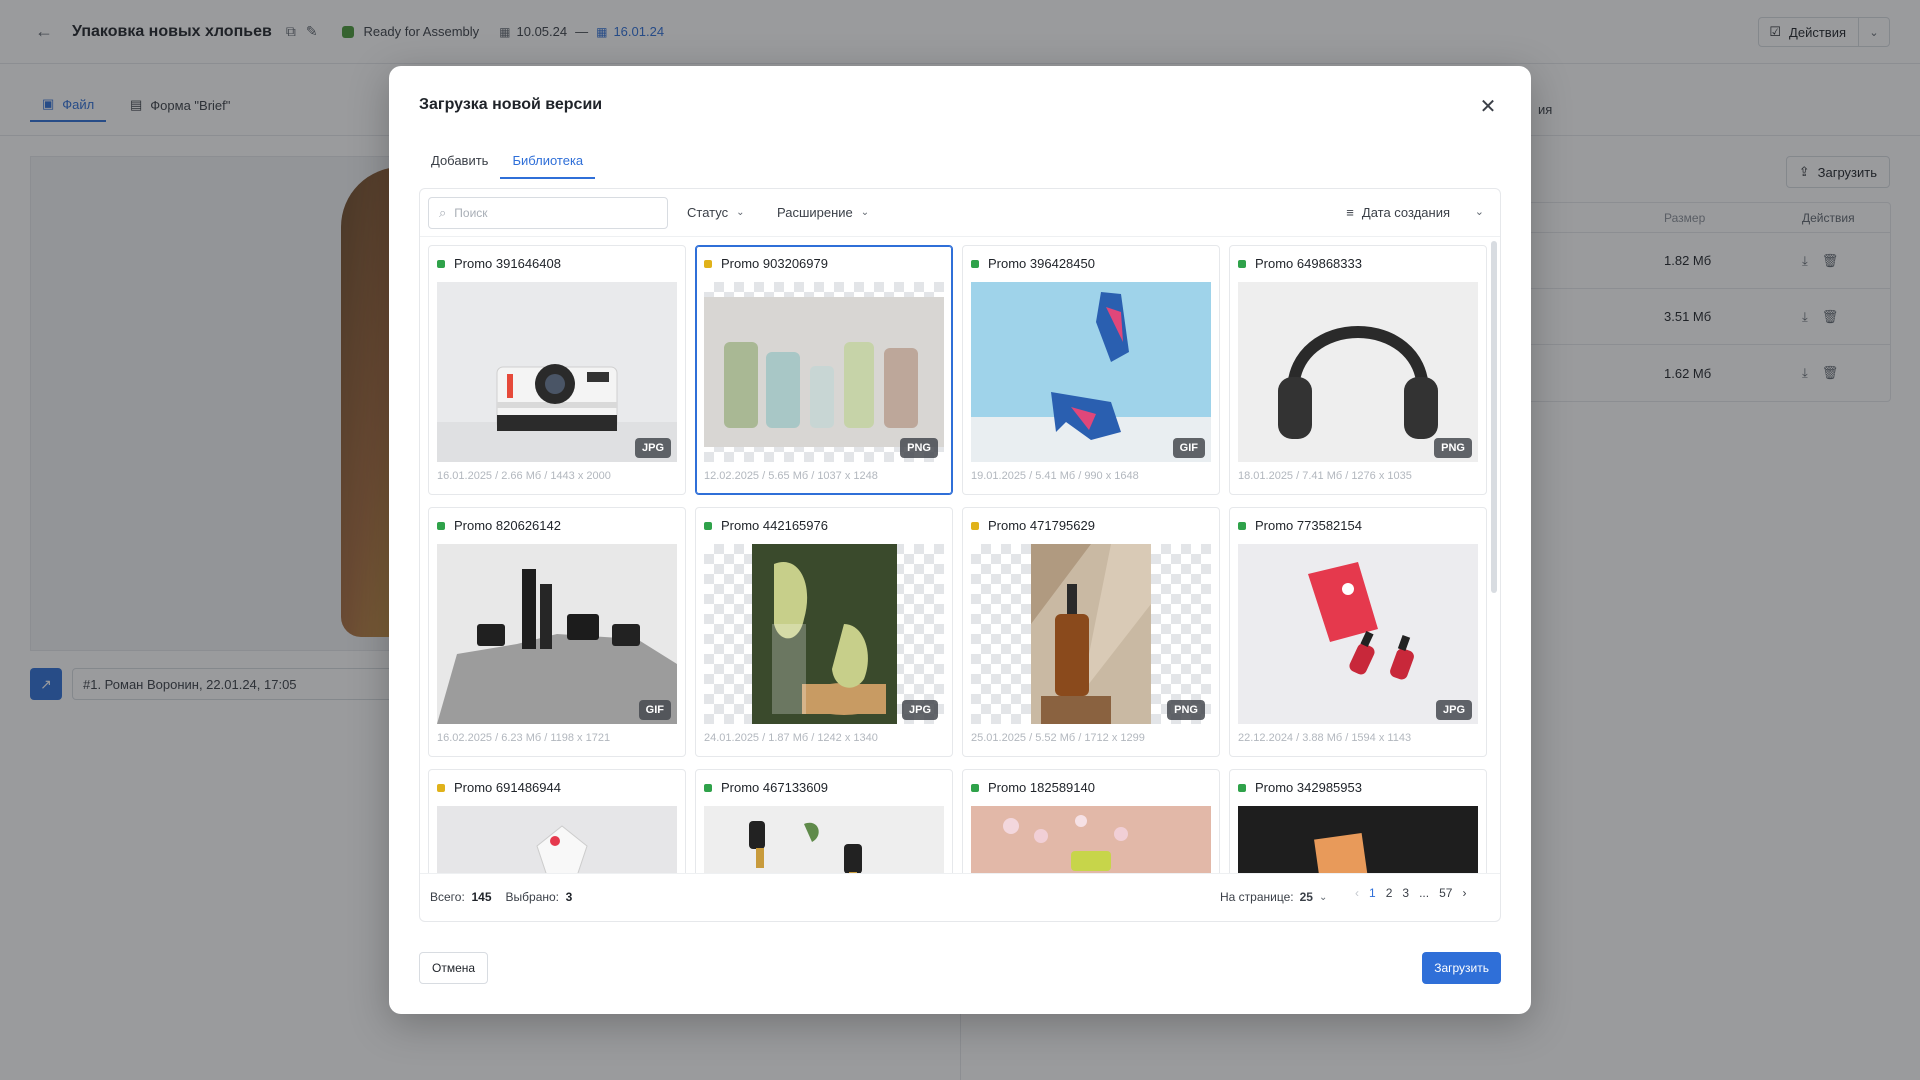 This screenshot has width=1920, height=1080. I want to click on asset-card: Promo 182589140, so click(1091, 821).